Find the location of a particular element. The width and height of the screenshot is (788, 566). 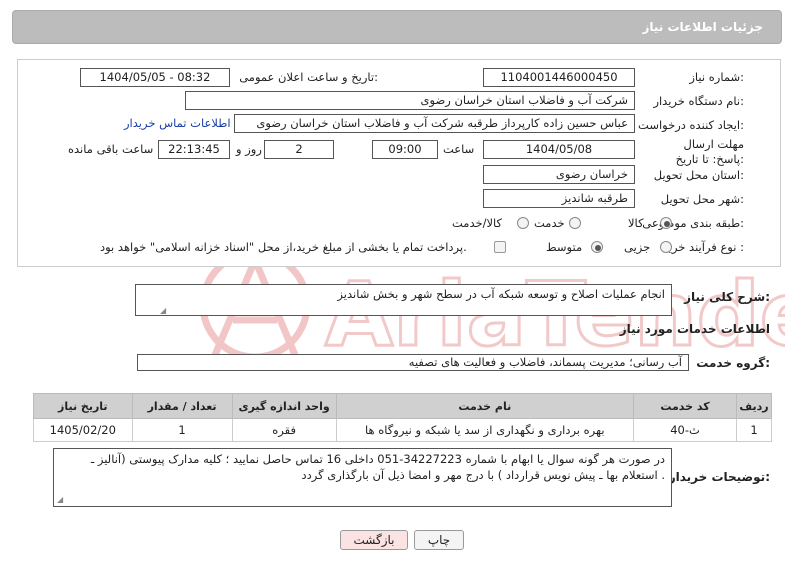

col-quantity: تعداد / مقدار is located at coordinates (182, 406).